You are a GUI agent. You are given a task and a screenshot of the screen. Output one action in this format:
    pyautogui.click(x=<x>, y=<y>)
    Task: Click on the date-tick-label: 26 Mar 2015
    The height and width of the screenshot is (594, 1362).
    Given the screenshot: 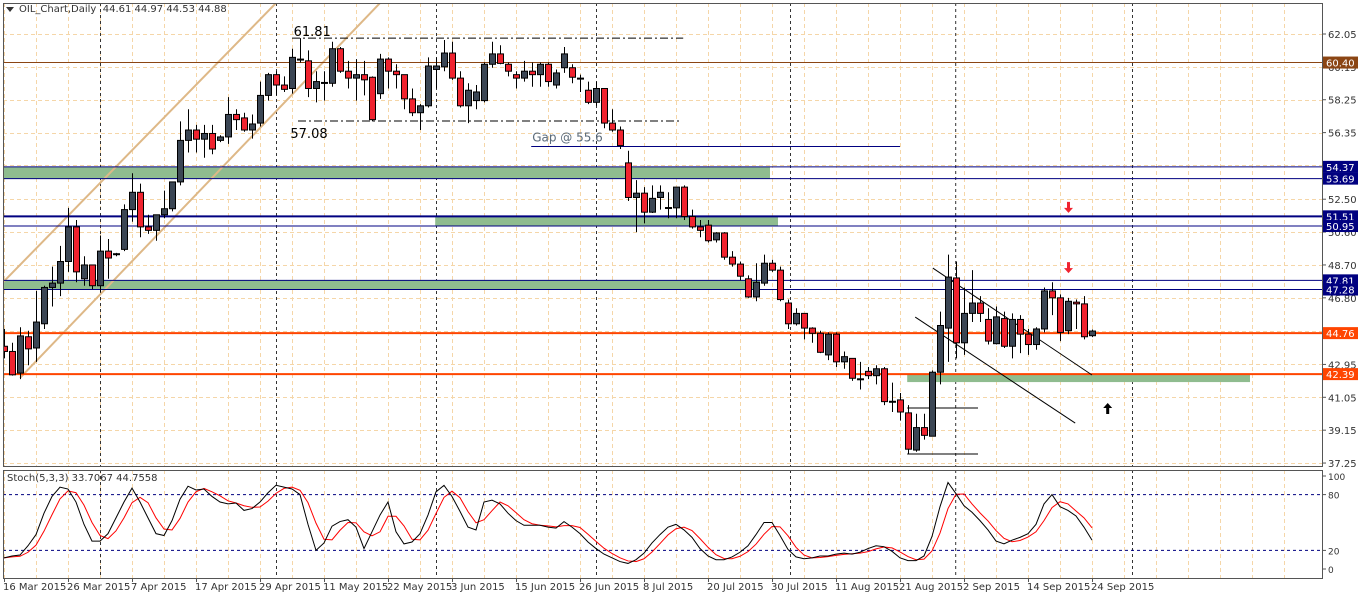 What is the action you would take?
    pyautogui.click(x=98, y=587)
    